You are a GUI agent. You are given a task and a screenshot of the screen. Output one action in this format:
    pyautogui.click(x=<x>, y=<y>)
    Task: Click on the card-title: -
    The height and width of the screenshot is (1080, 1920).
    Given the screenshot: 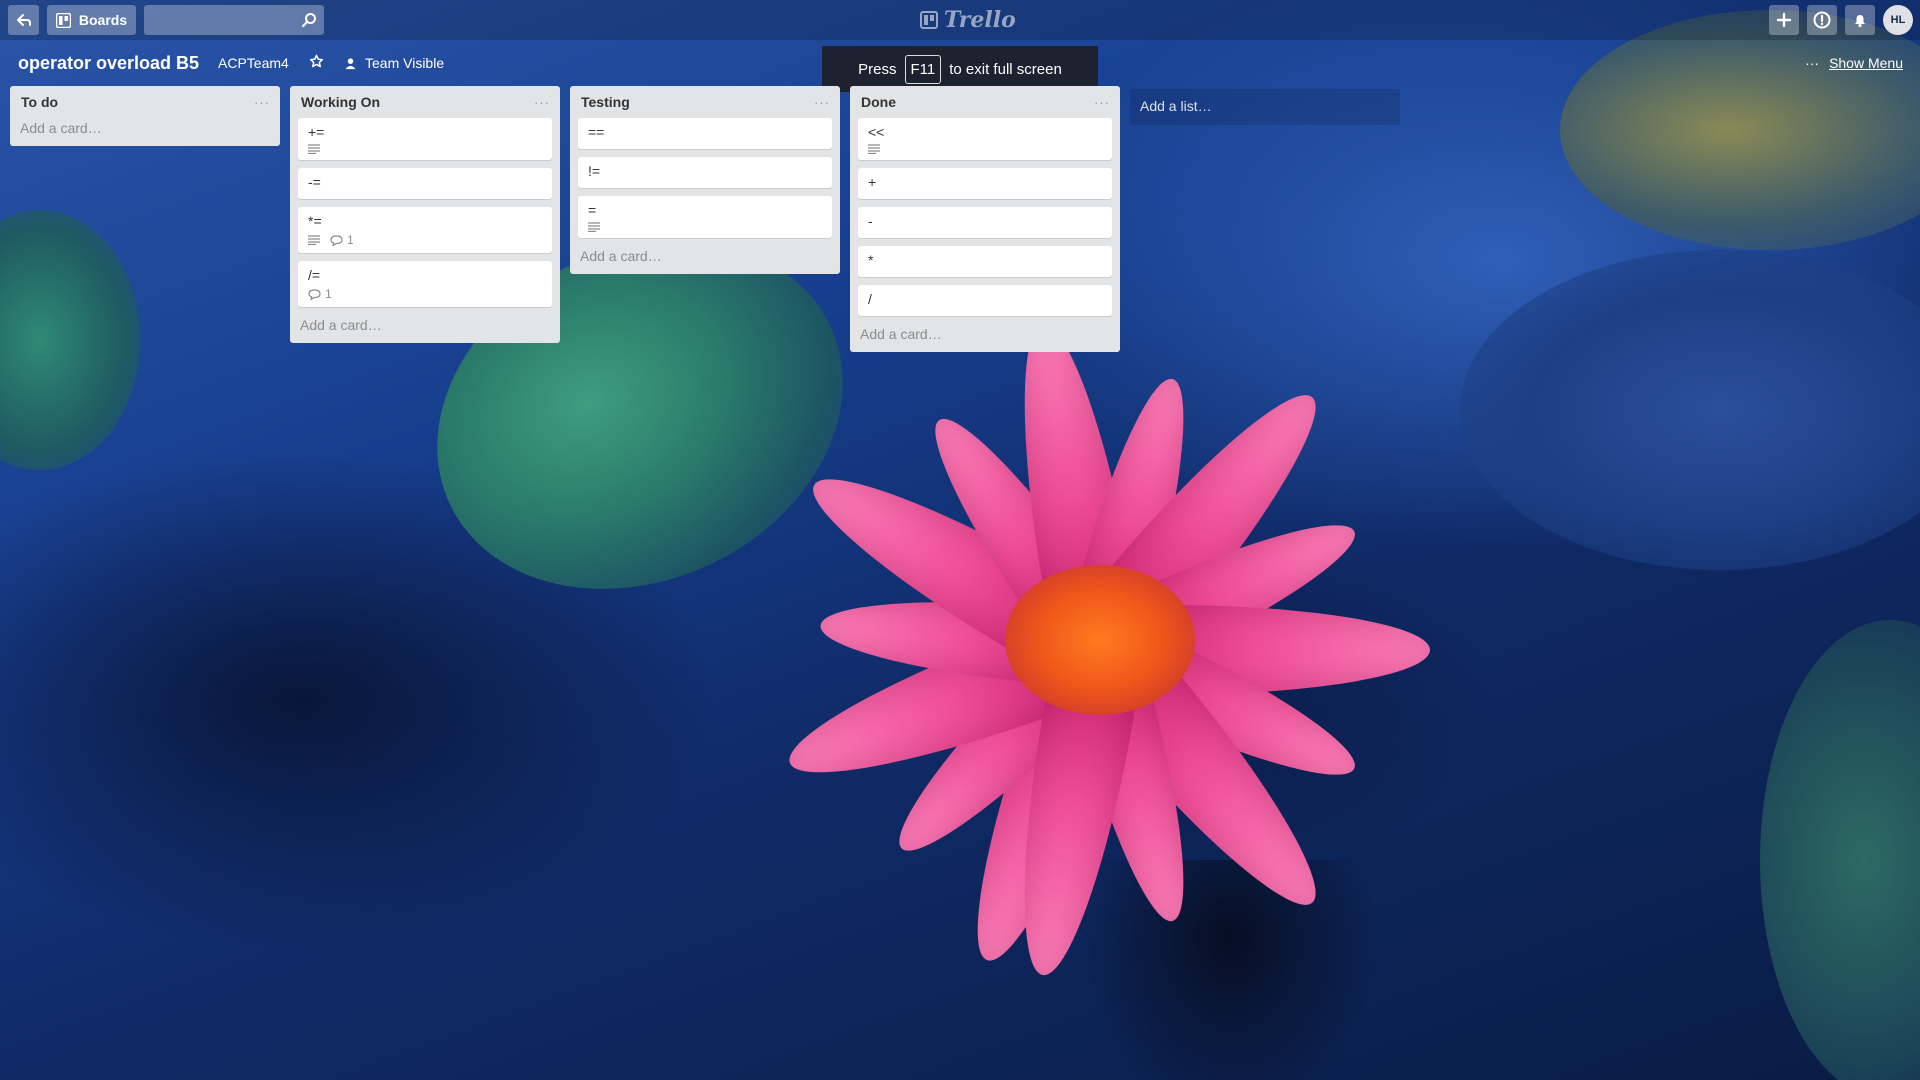 What is the action you would take?
    pyautogui.click(x=870, y=221)
    